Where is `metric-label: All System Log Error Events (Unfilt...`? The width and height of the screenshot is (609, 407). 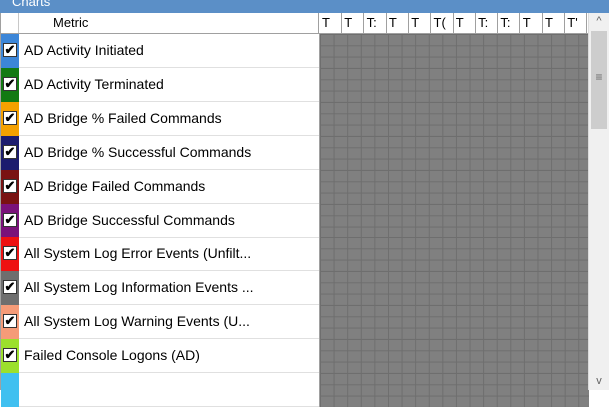 metric-label: All System Log Error Events (Unfilt... is located at coordinates (138, 253).